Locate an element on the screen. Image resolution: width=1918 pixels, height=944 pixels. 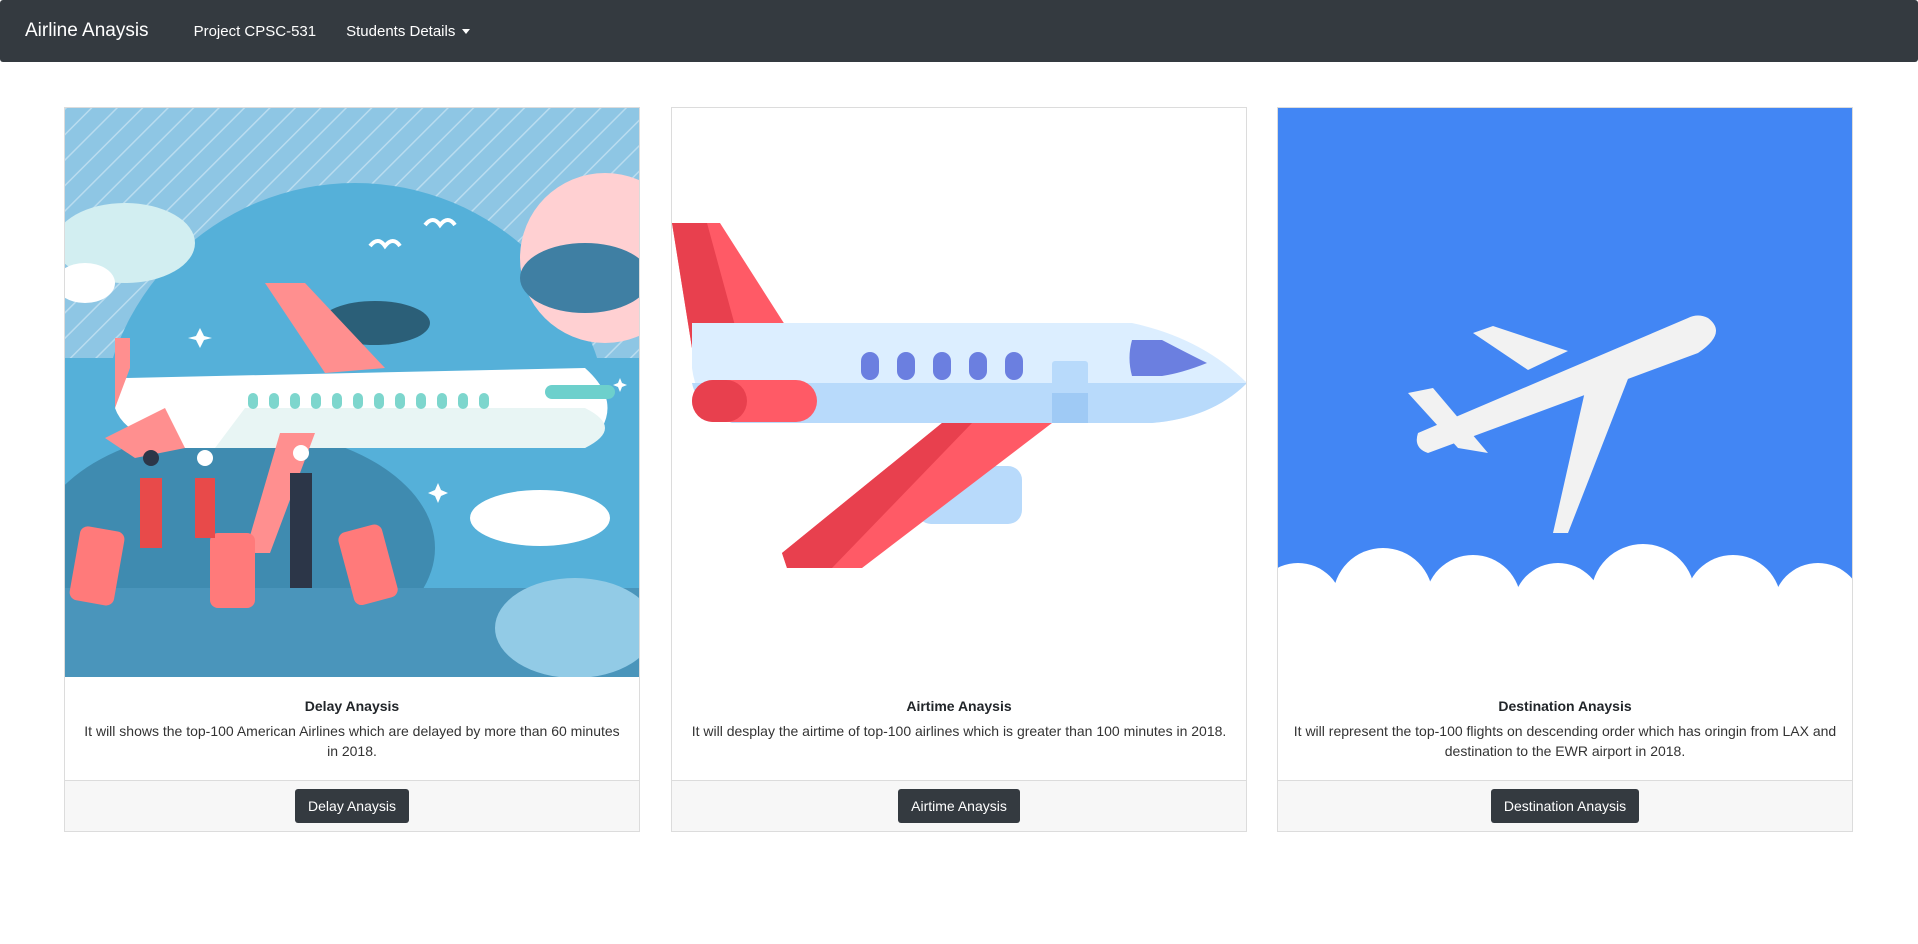
card-footer: Delay Anaysis is located at coordinates (352, 805).